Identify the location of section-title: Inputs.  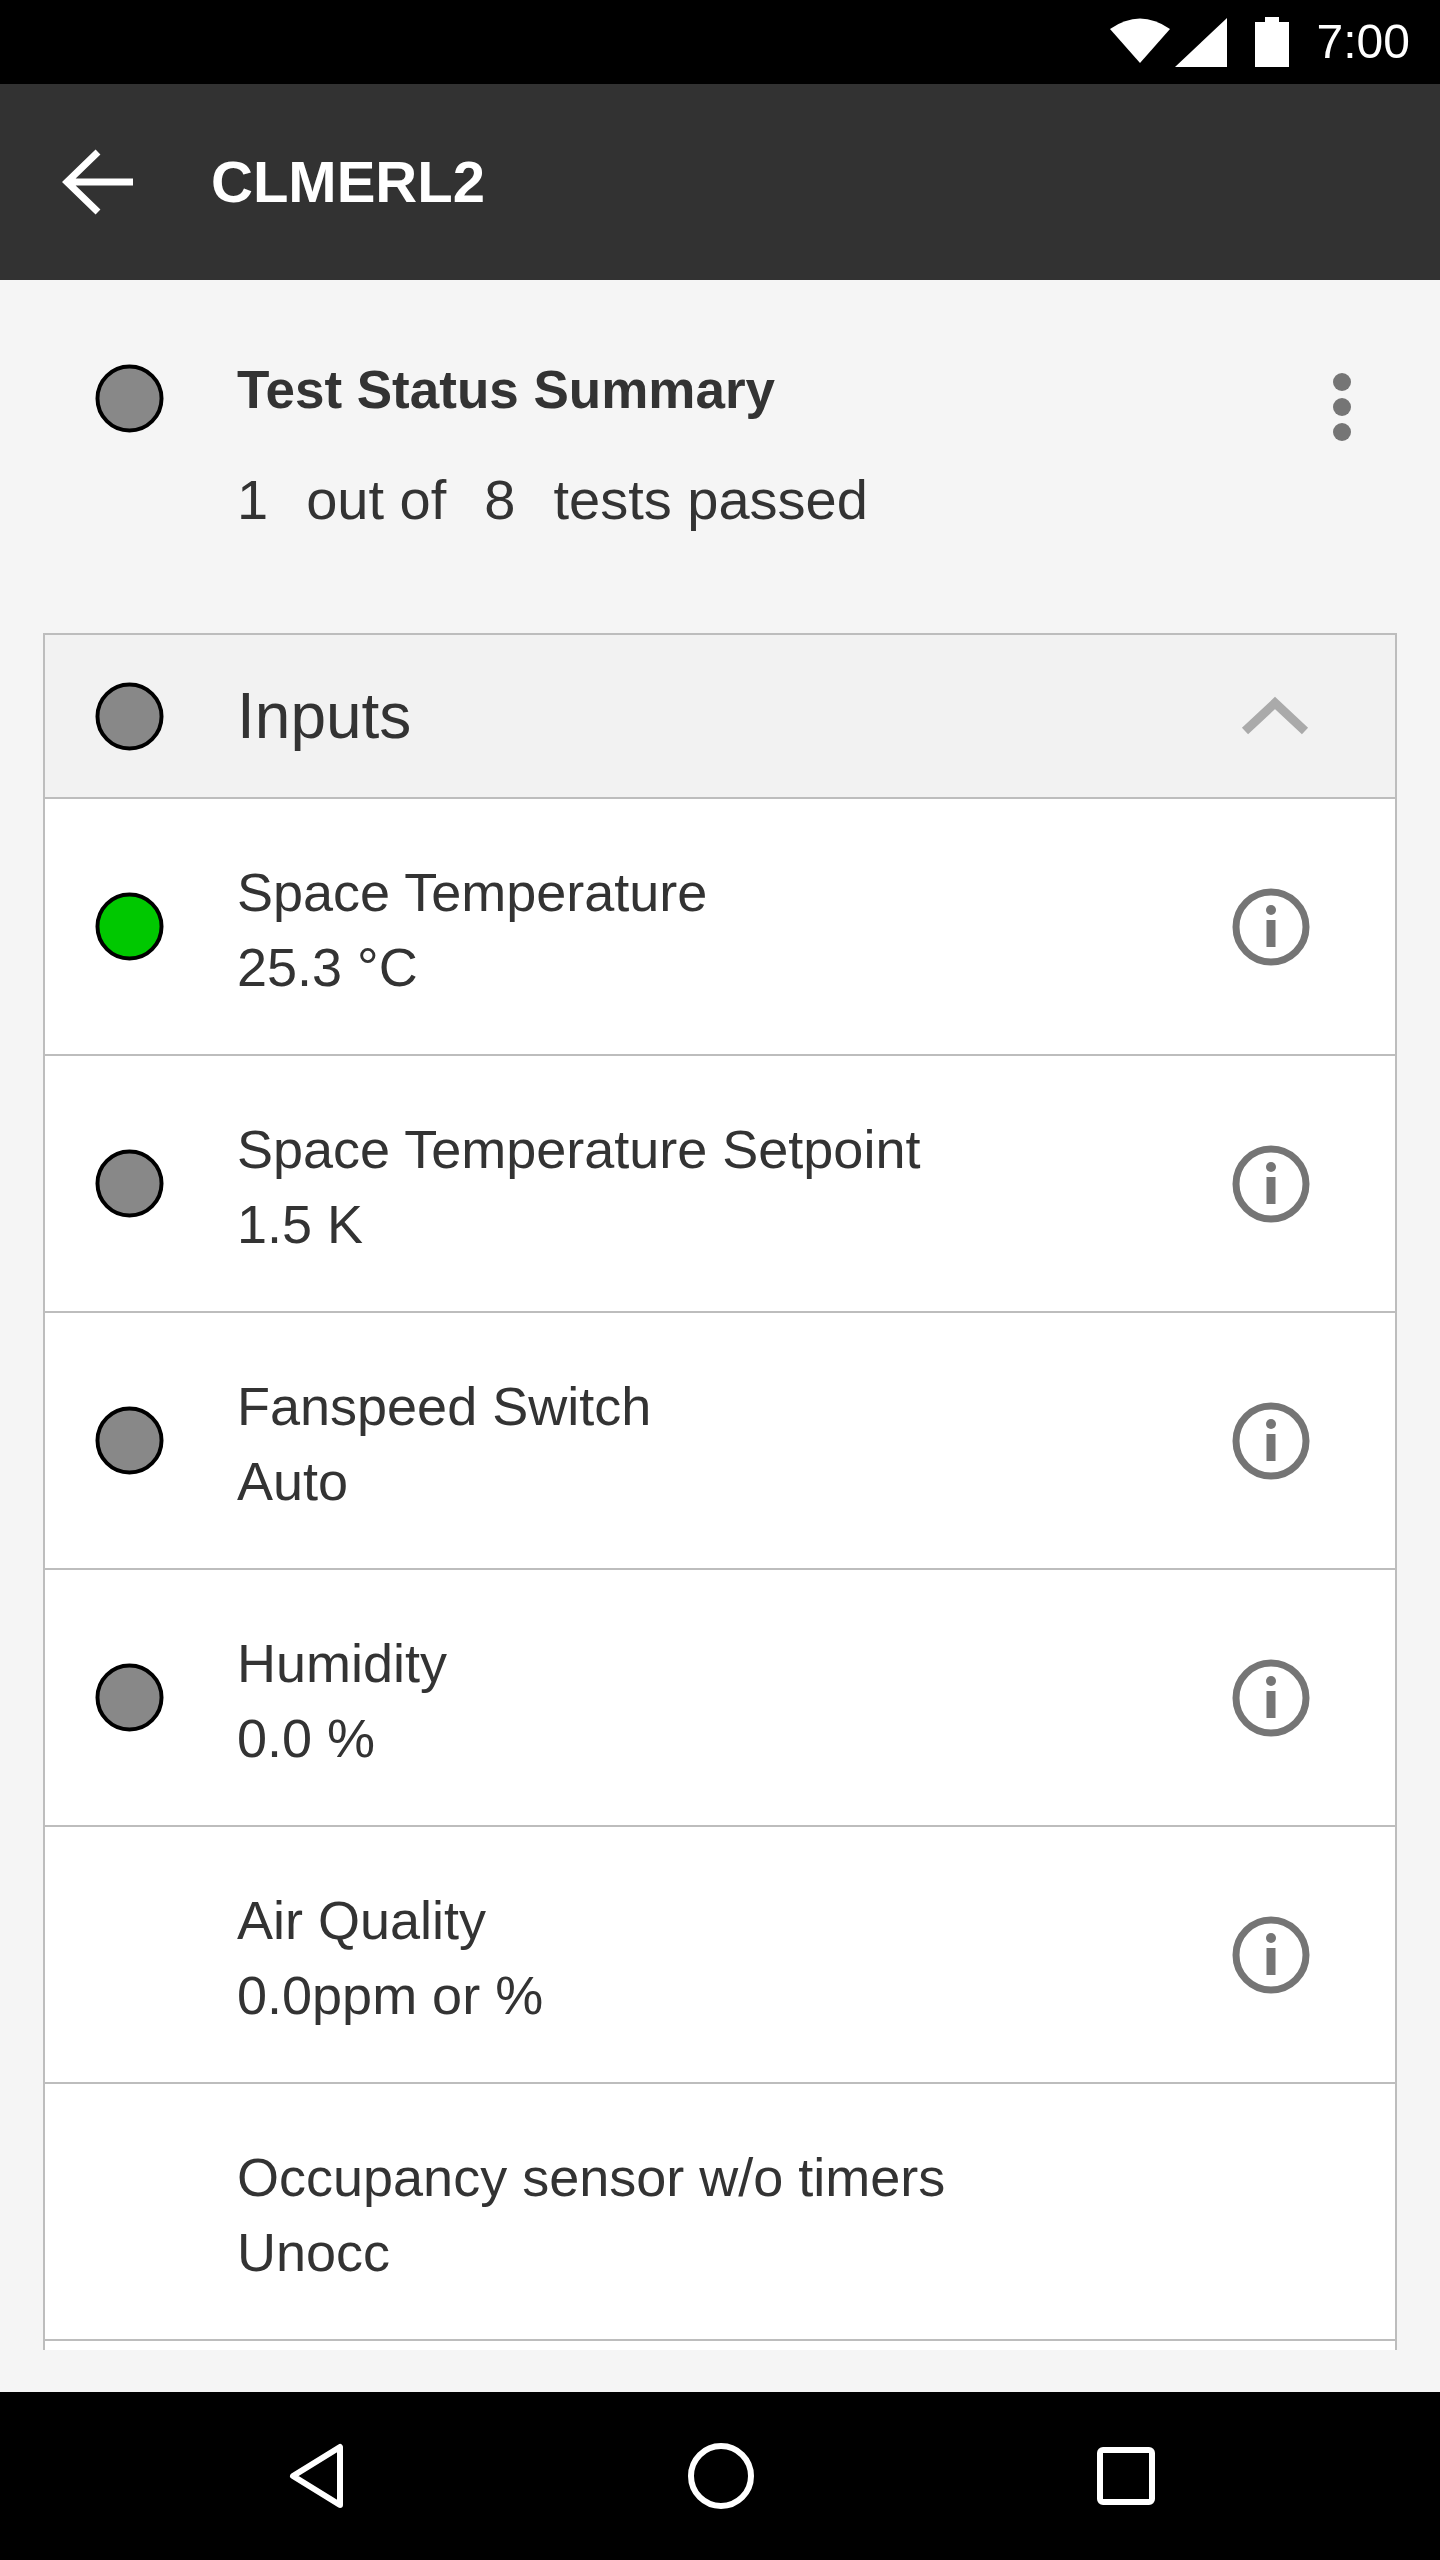
(324, 716).